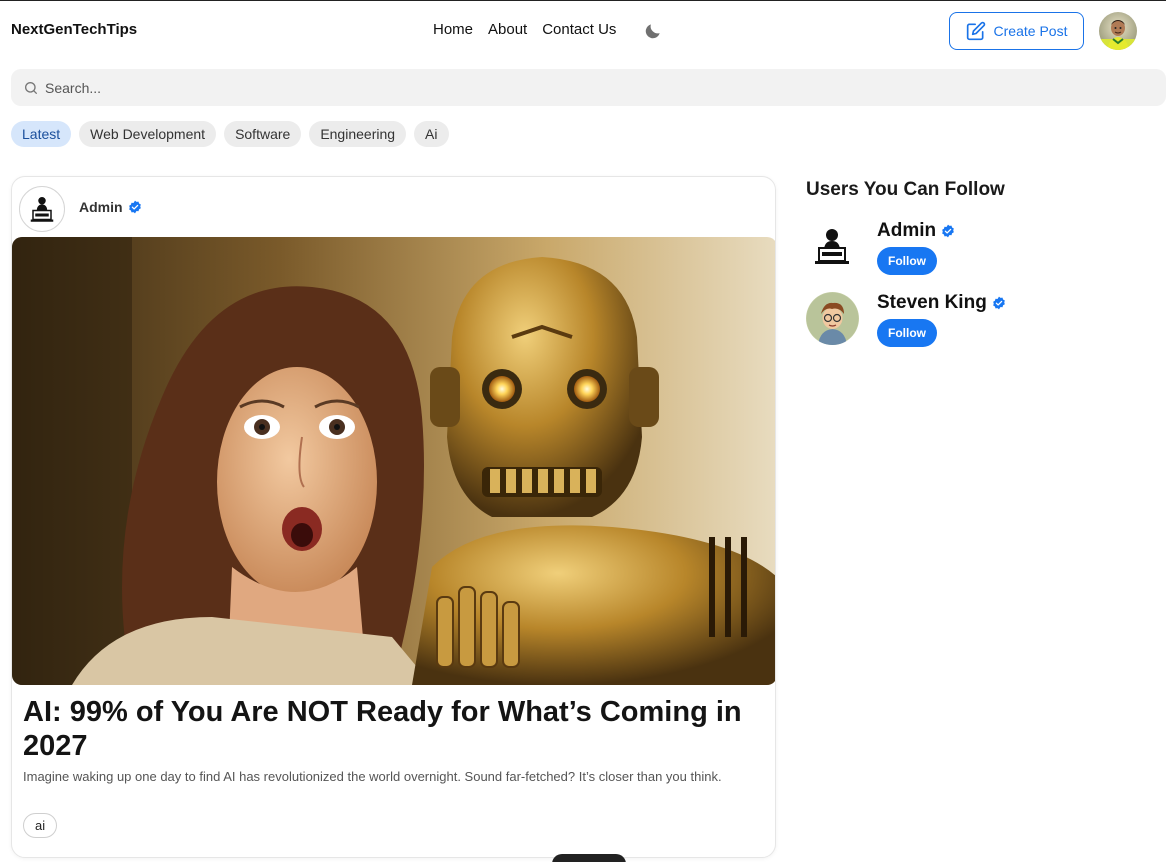  Describe the element at coordinates (148, 134) in the screenshot. I see `tab-web-development: Web Development` at that location.